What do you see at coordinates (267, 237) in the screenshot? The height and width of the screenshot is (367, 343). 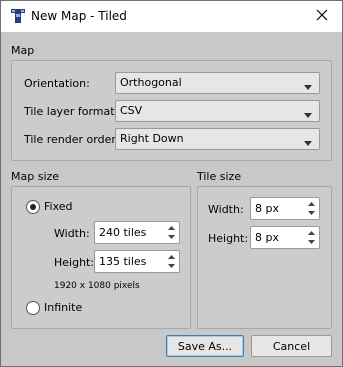 I see `tile-height-value: 8 px` at bounding box center [267, 237].